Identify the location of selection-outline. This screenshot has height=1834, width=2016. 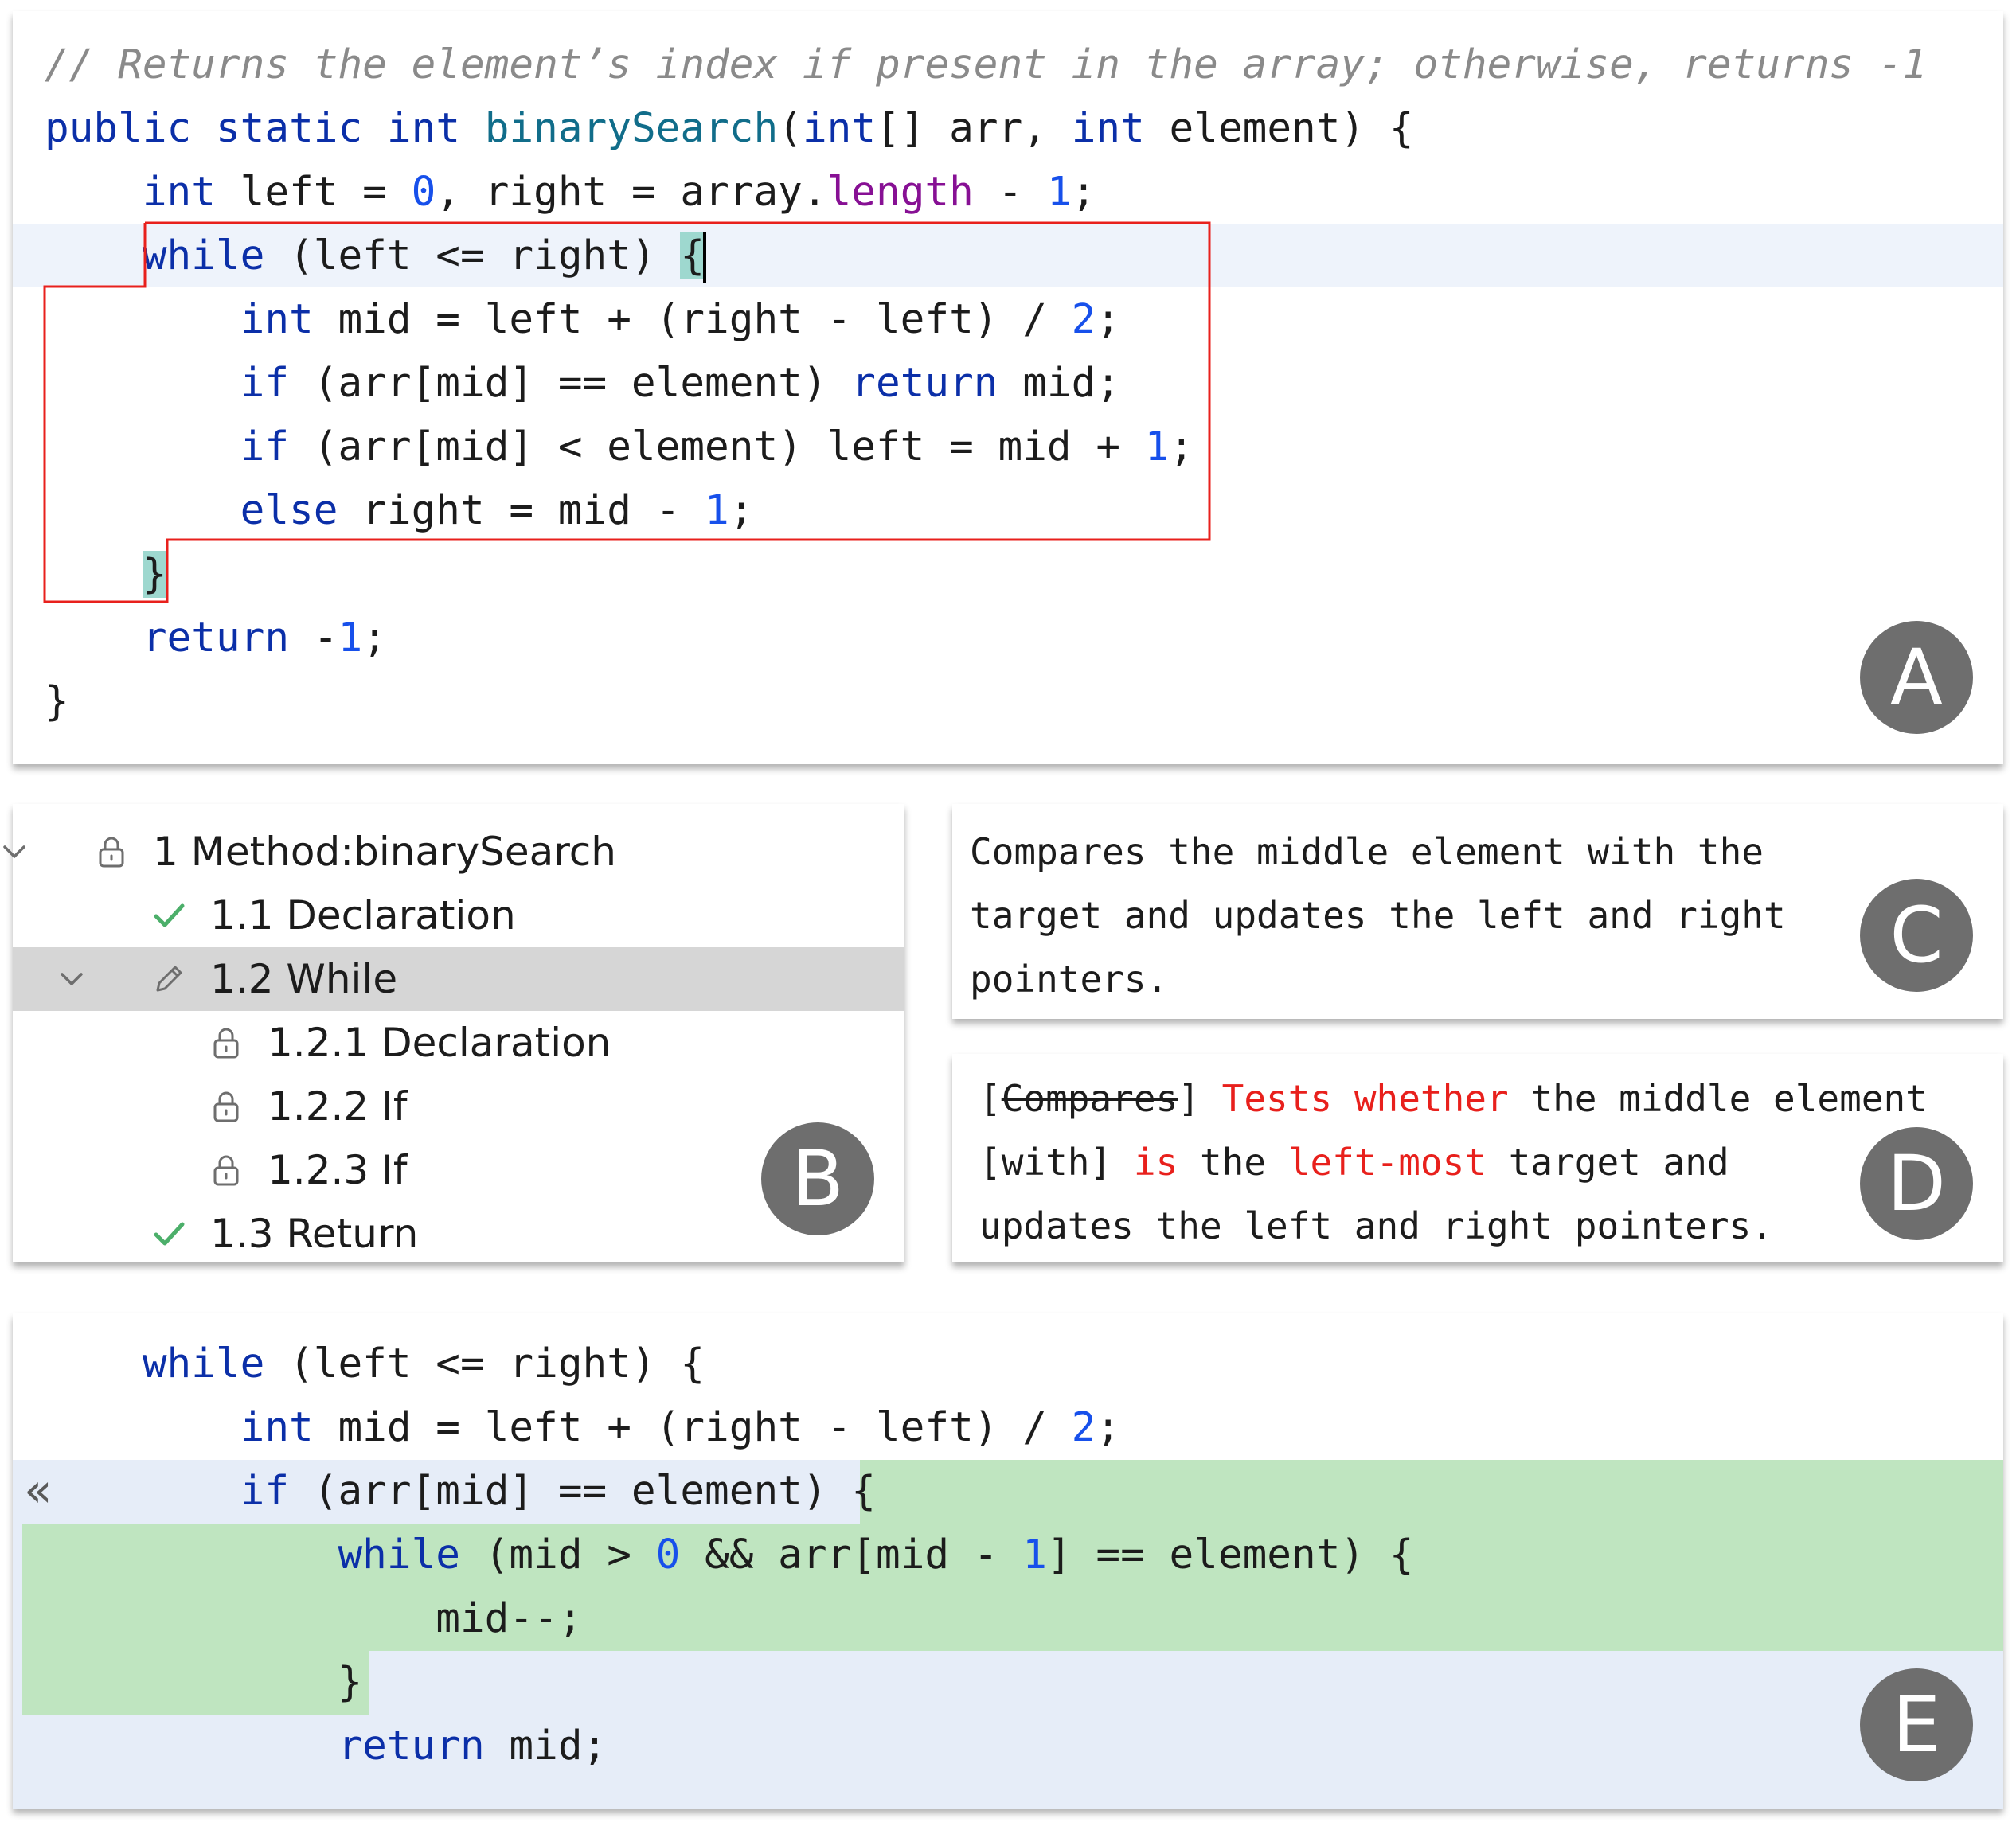
(627, 412).